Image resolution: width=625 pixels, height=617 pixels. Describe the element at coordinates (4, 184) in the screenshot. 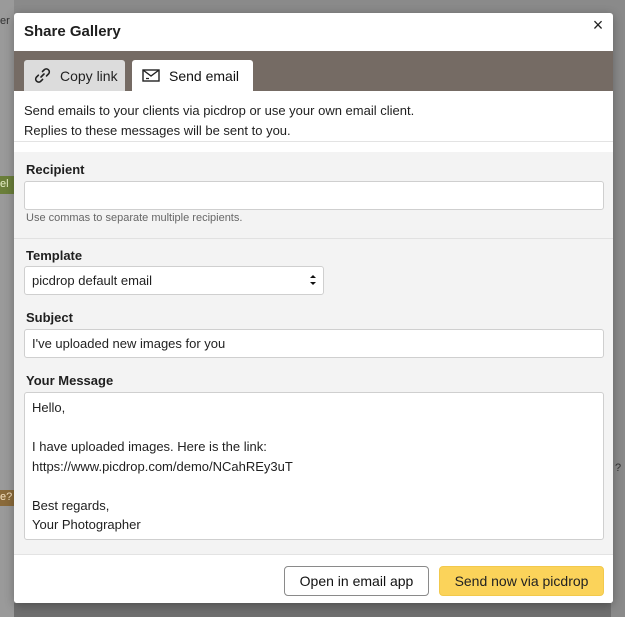

I see `background-text-fragment: el` at that location.